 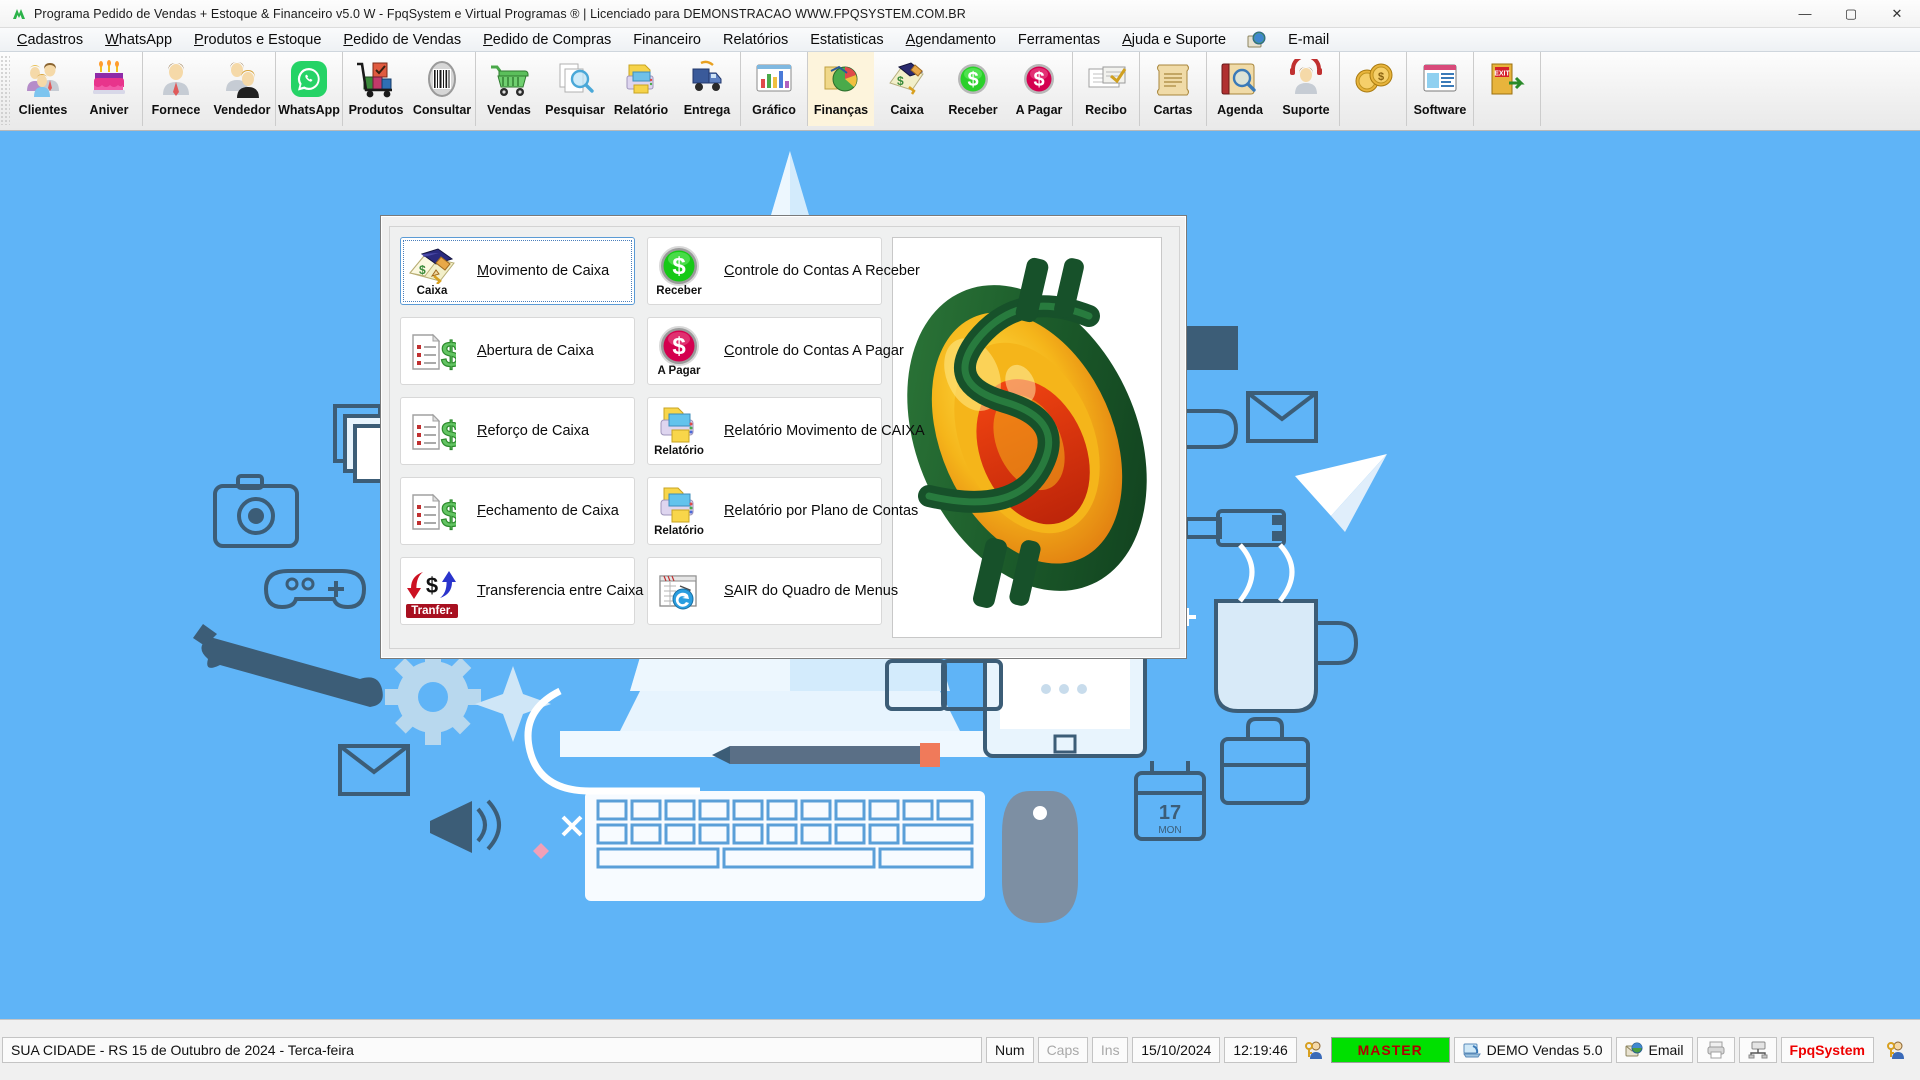 What do you see at coordinates (679, 271) in the screenshot?
I see `receive-money-icon: $ Receber` at bounding box center [679, 271].